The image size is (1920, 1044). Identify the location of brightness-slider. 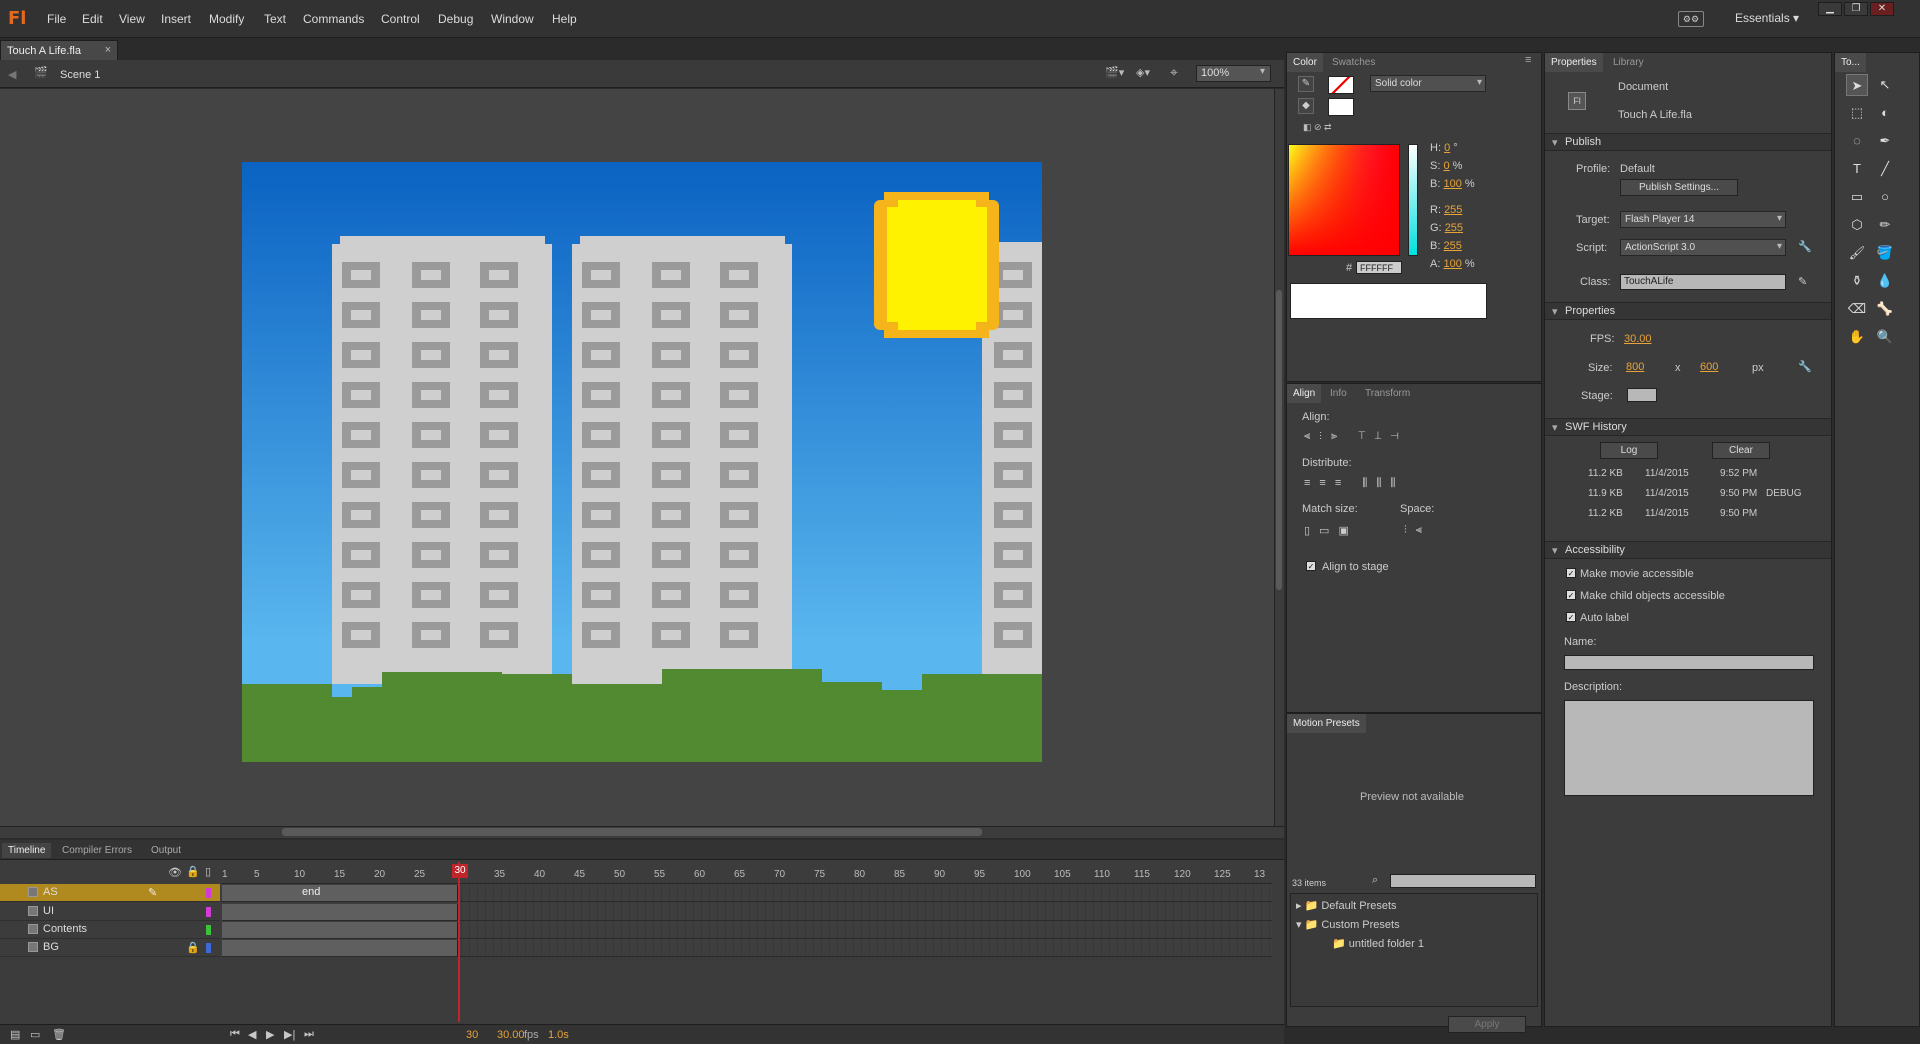
(1413, 200).